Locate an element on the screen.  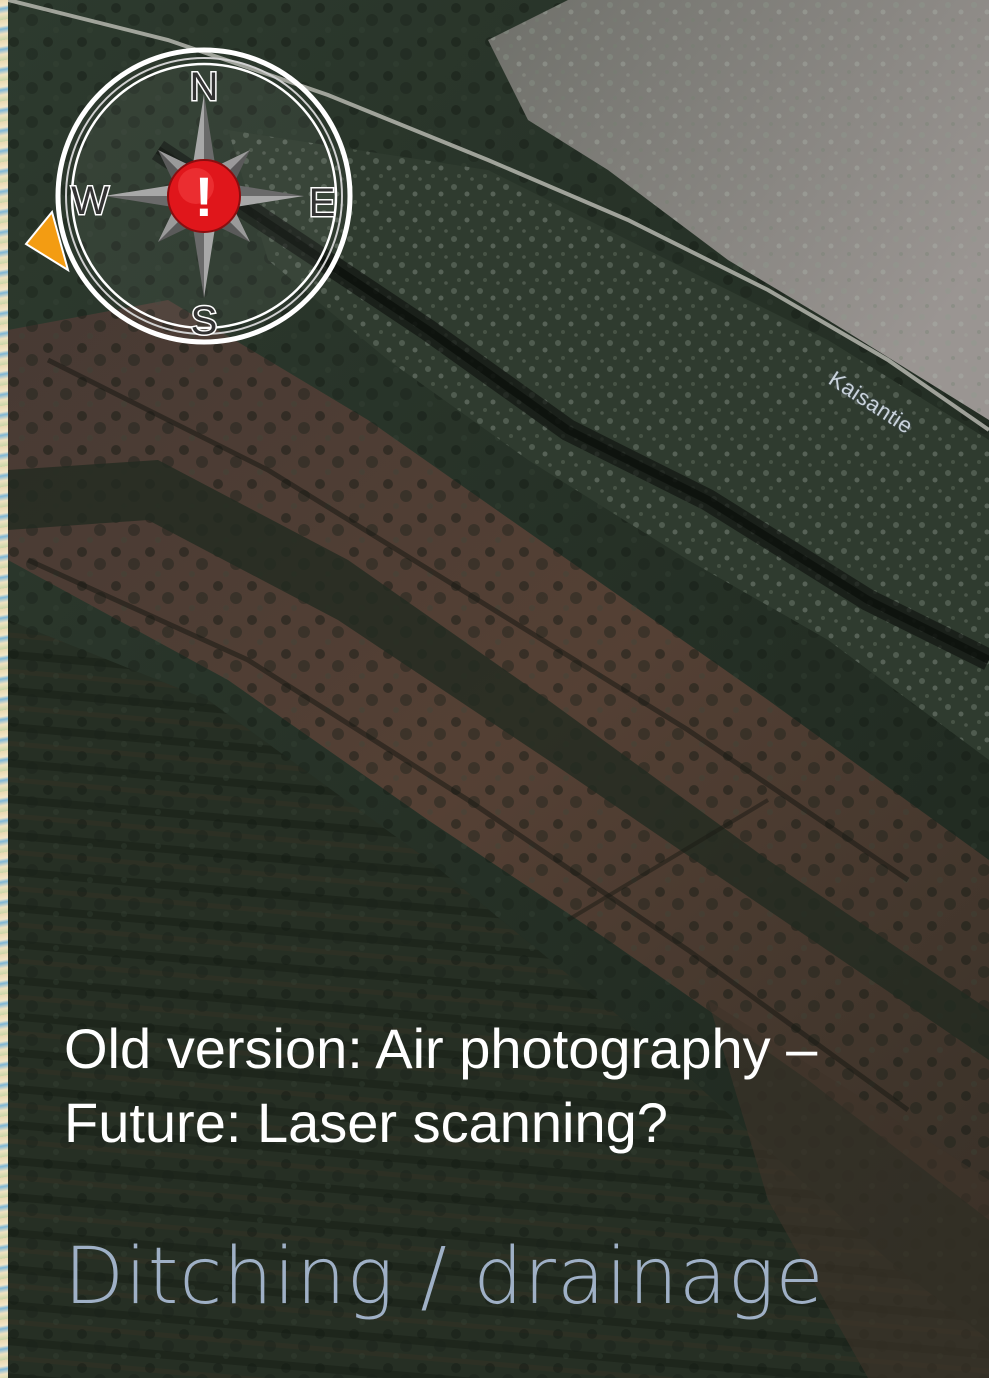
caption-line-1: Old version: Air photography – is located at coordinates (441, 1048).